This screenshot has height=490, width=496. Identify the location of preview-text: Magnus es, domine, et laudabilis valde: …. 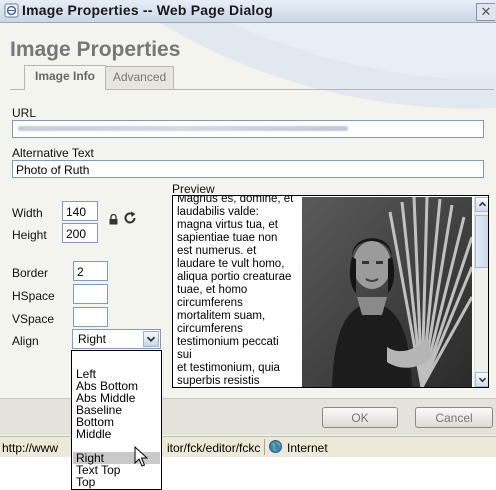
(235, 291).